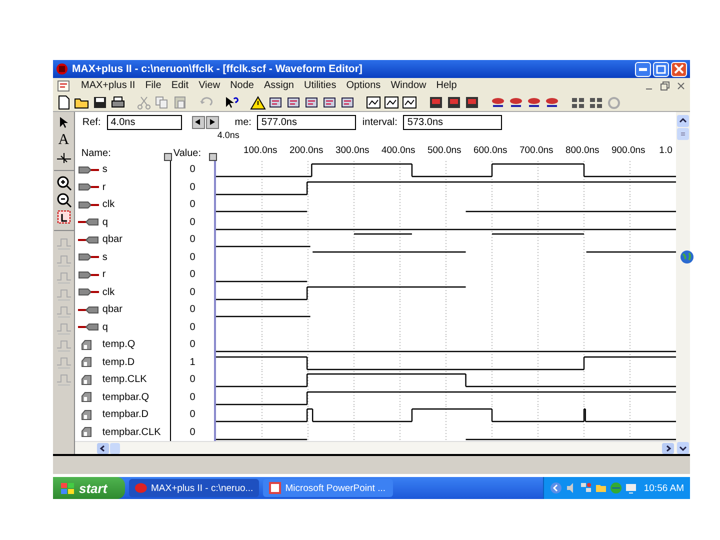 Image resolution: width=720 pixels, height=540 pixels. Describe the element at coordinates (103, 448) in the screenshot. I see `scroll-left-icon` at that location.